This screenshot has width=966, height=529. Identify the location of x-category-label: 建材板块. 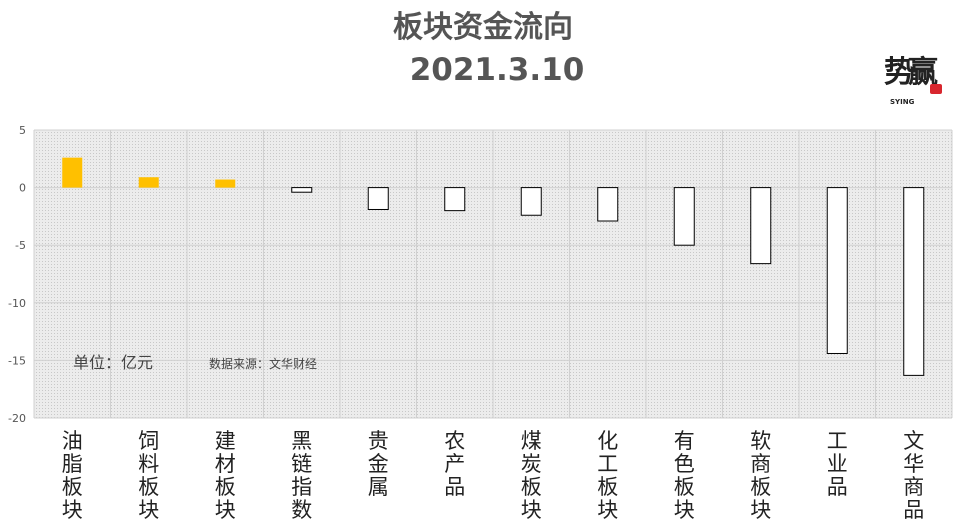
(225, 475).